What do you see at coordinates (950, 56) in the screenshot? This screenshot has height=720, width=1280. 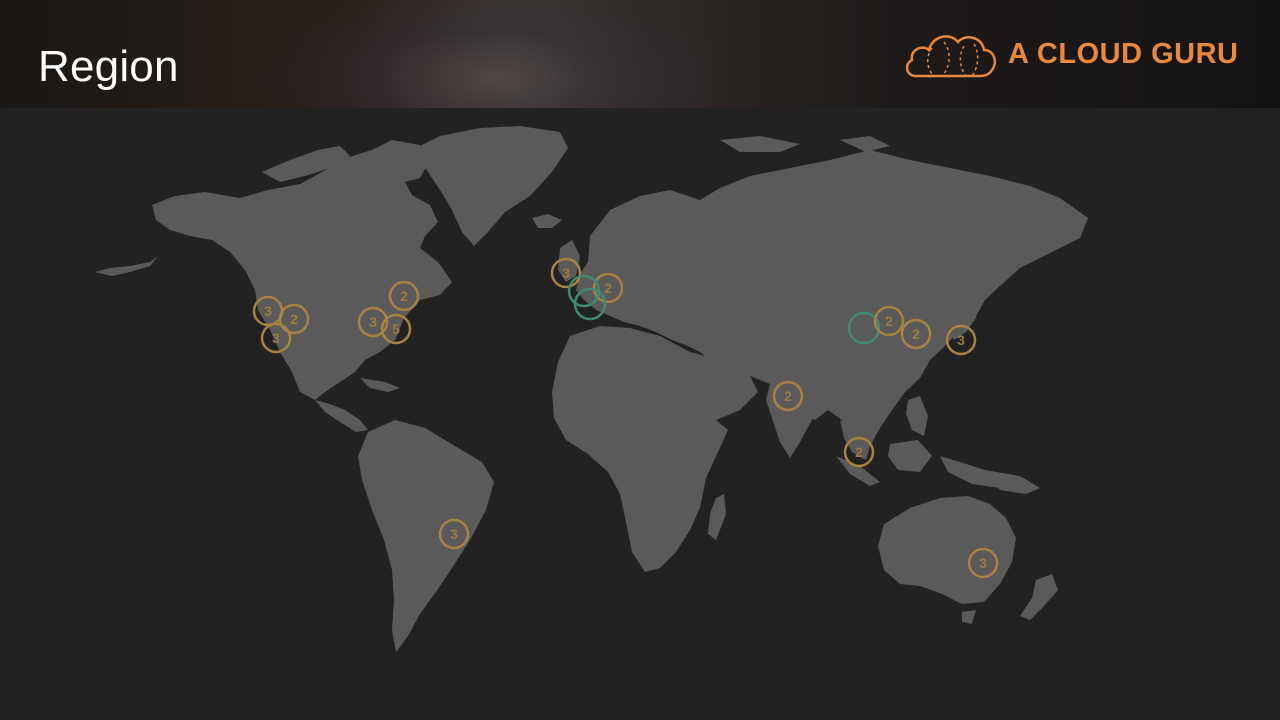 I see `cloud-logo-icon` at bounding box center [950, 56].